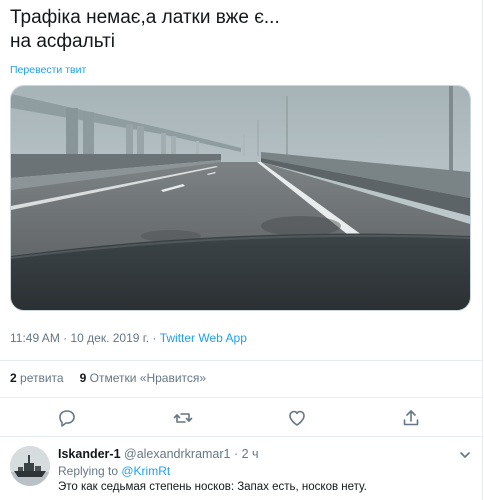 Image resolution: width=484 pixels, height=500 pixels. What do you see at coordinates (241, 418) in the screenshot?
I see `tweet-actions` at bounding box center [241, 418].